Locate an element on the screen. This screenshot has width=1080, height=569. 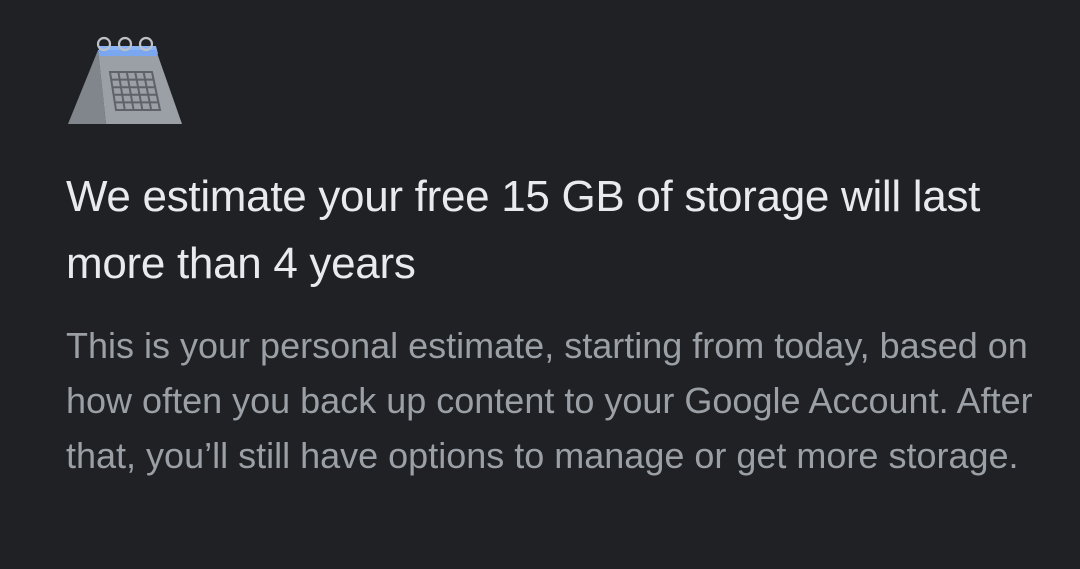
calendar-icon is located at coordinates (126, 80).